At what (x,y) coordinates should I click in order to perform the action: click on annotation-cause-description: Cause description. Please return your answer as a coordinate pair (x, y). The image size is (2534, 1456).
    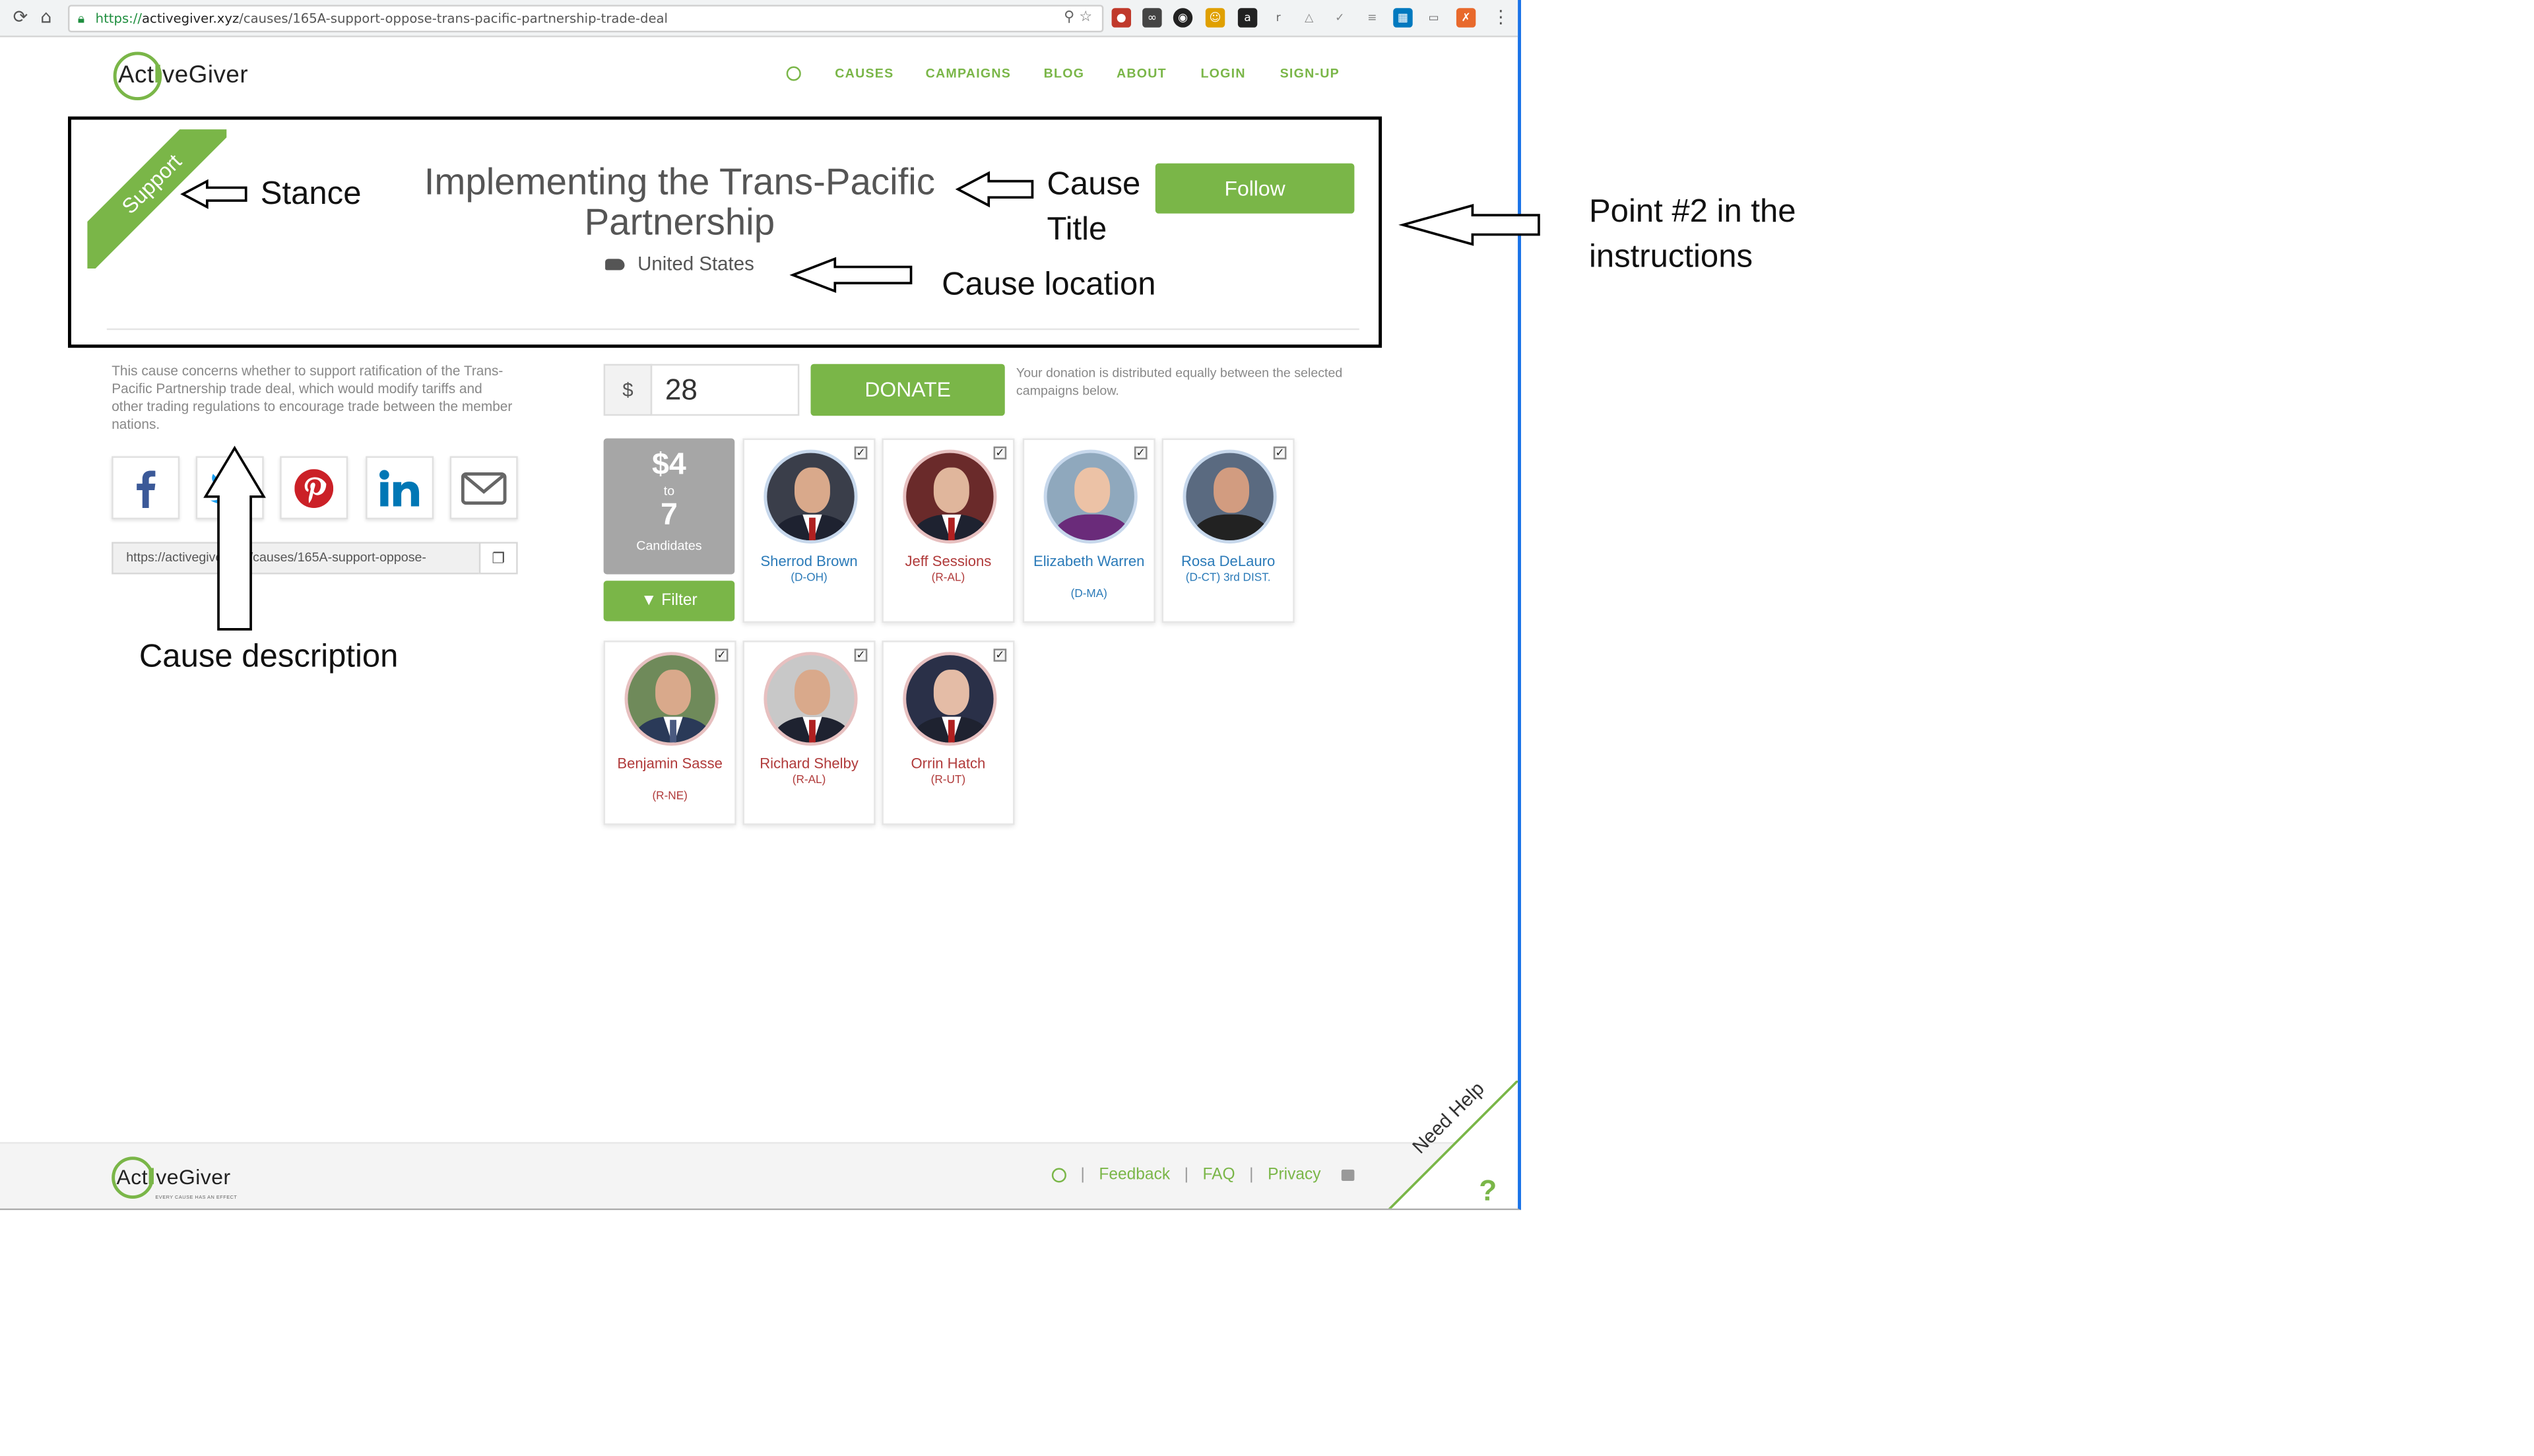
    Looking at the image, I should click on (269, 657).